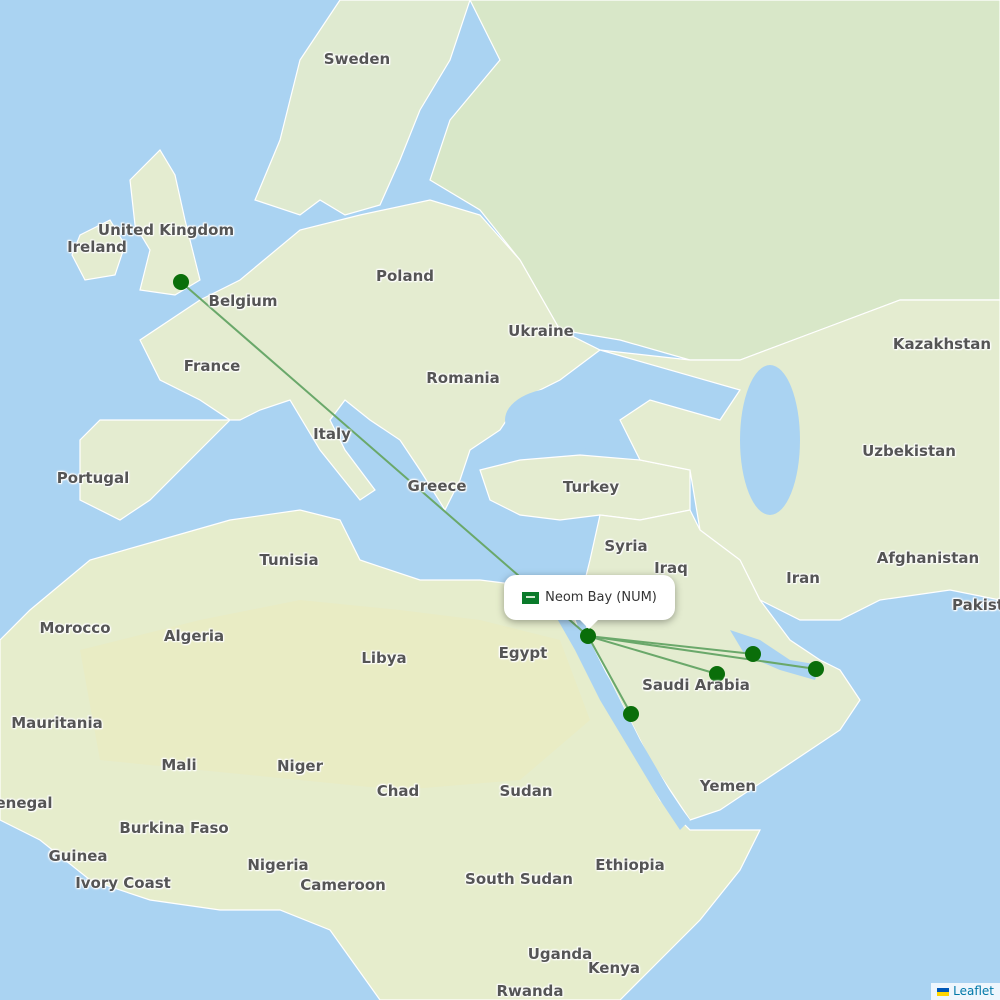  Describe the element at coordinates (591, 487) in the screenshot. I see `country-label: Turkey` at that location.